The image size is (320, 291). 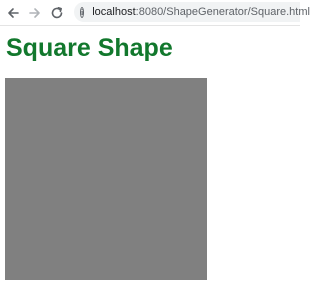 I want to click on arrow-left-icon, so click(x=13, y=12).